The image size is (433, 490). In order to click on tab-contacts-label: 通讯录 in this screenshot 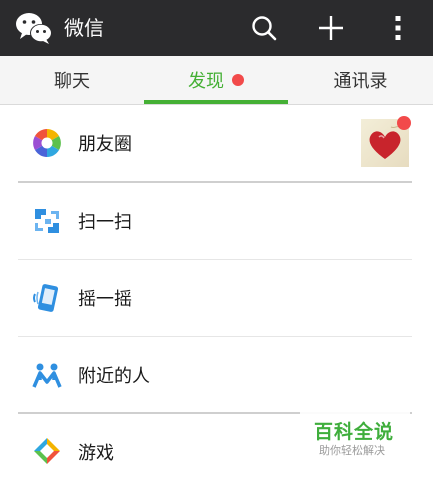, I will do `click(360, 81)`.